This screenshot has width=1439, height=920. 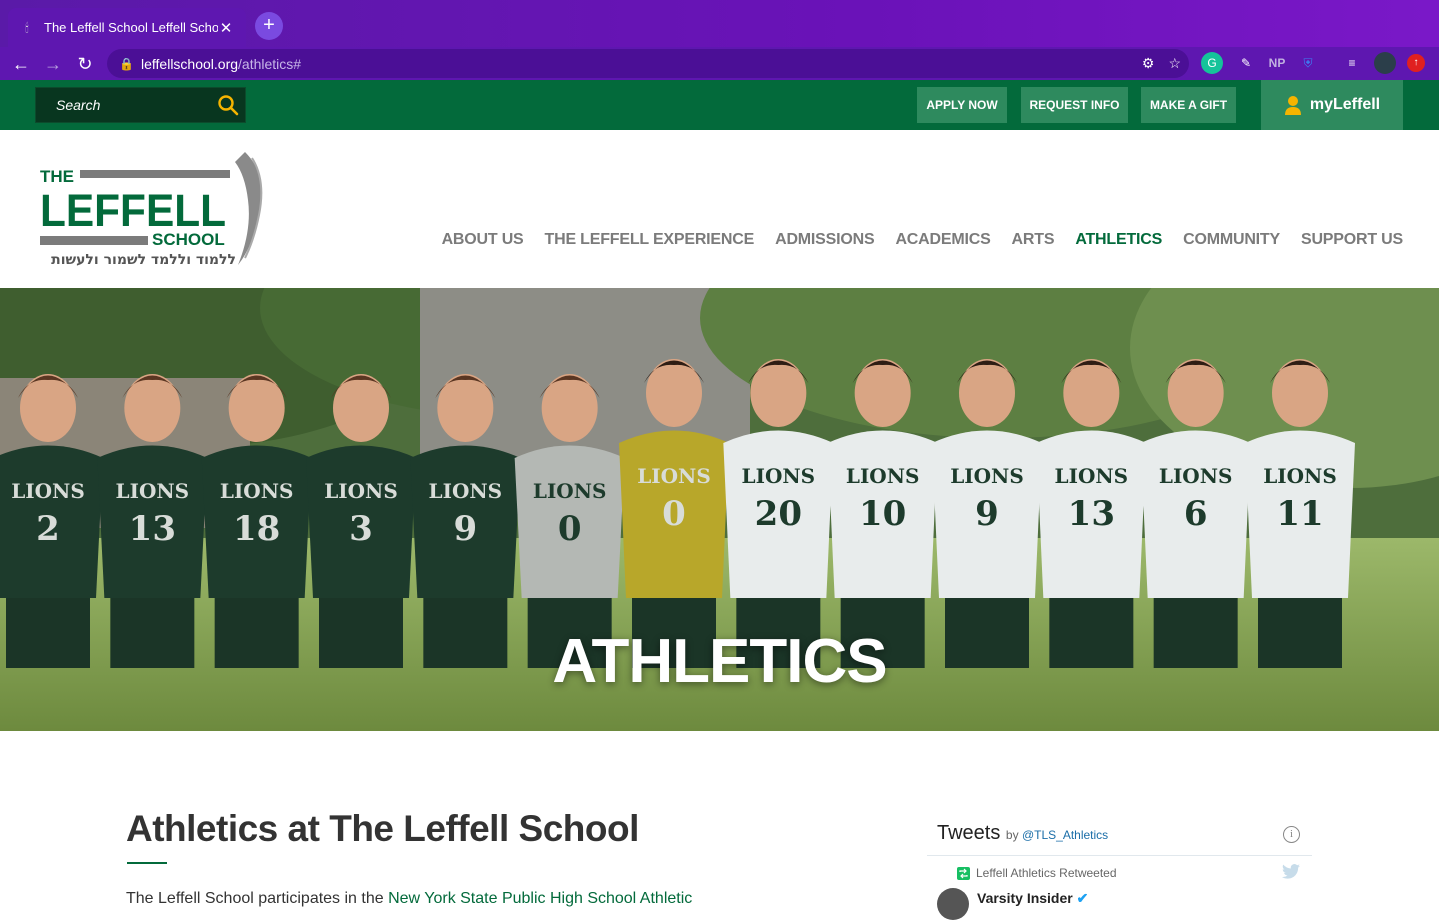 I want to click on jersey-number: 3, so click(x=361, y=529).